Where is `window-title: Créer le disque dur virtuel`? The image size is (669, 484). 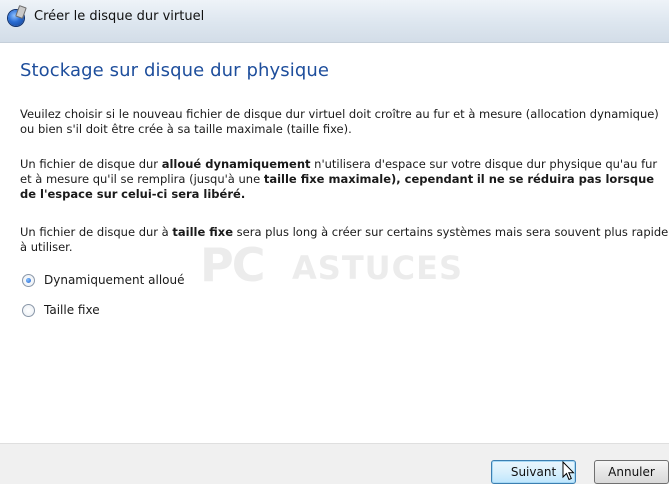
window-title: Créer le disque dur virtuel is located at coordinates (119, 16).